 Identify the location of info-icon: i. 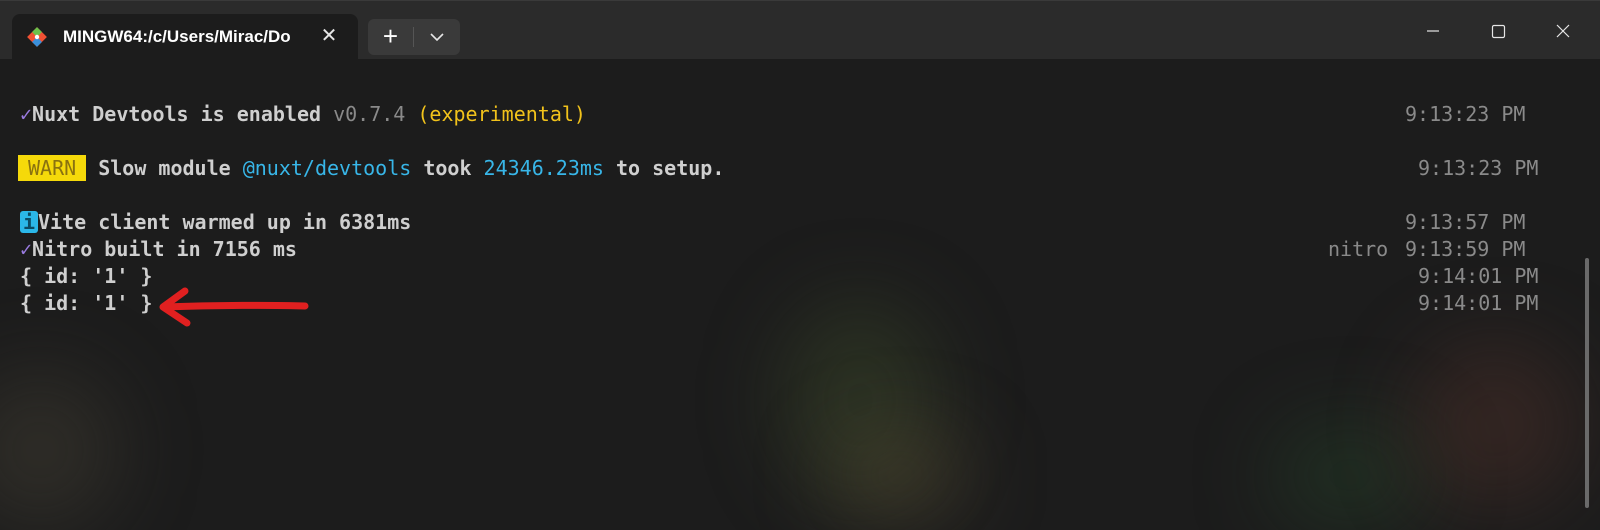
(29, 222).